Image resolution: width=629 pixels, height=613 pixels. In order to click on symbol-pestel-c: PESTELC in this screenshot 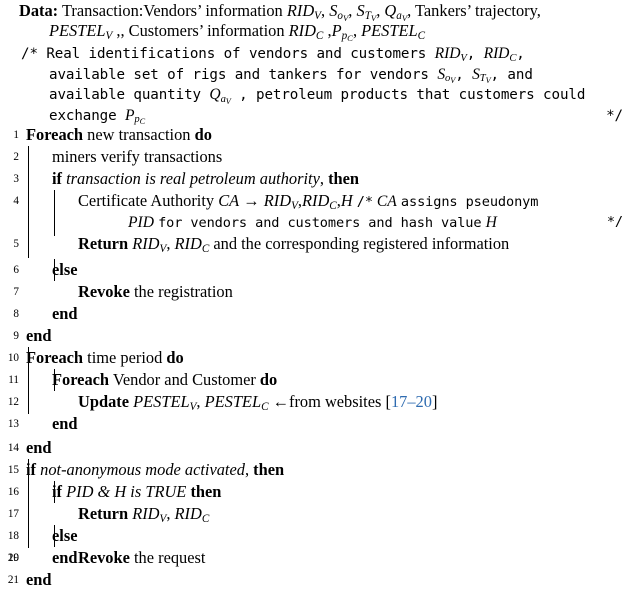, I will do `click(393, 32)`.